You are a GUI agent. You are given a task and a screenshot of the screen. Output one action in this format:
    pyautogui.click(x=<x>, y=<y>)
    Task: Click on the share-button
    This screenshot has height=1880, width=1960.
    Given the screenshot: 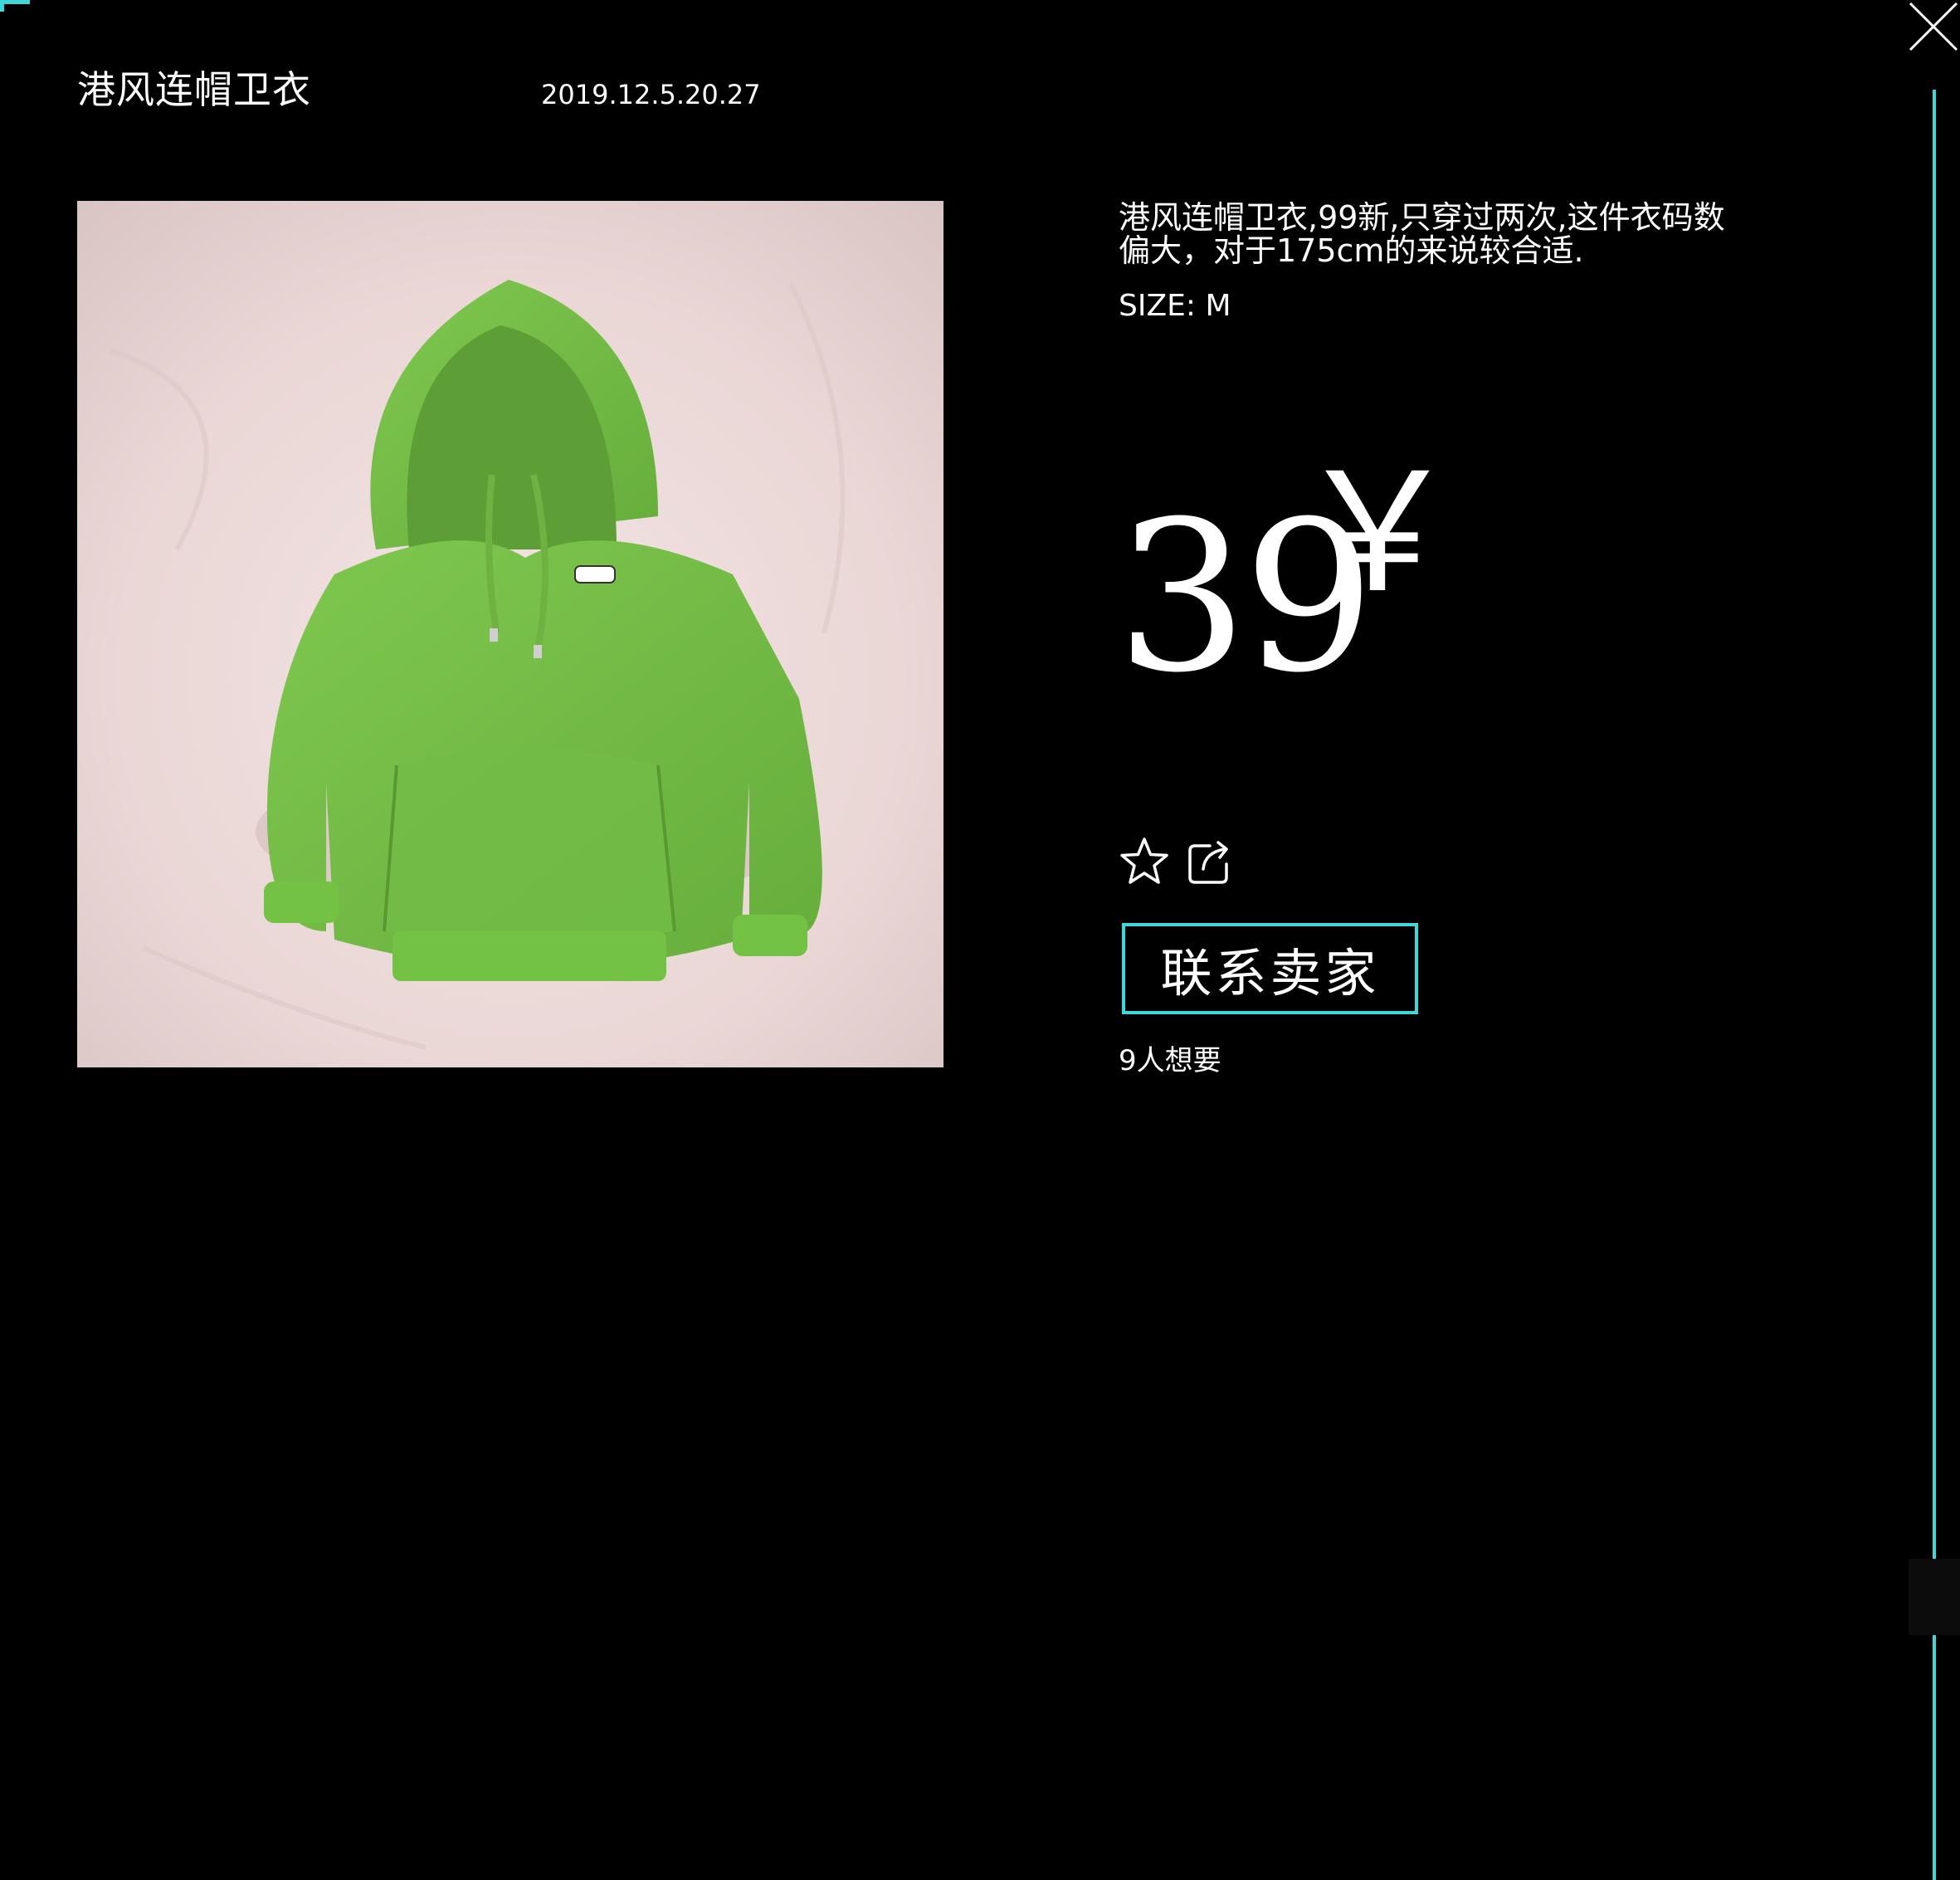 What is the action you would take?
    pyautogui.click(x=1210, y=861)
    